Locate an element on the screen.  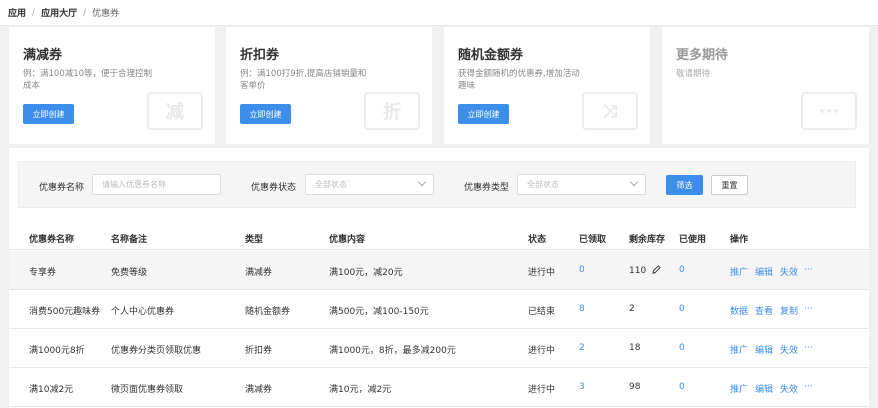
card-title: 随机金额券 is located at coordinates (491, 55).